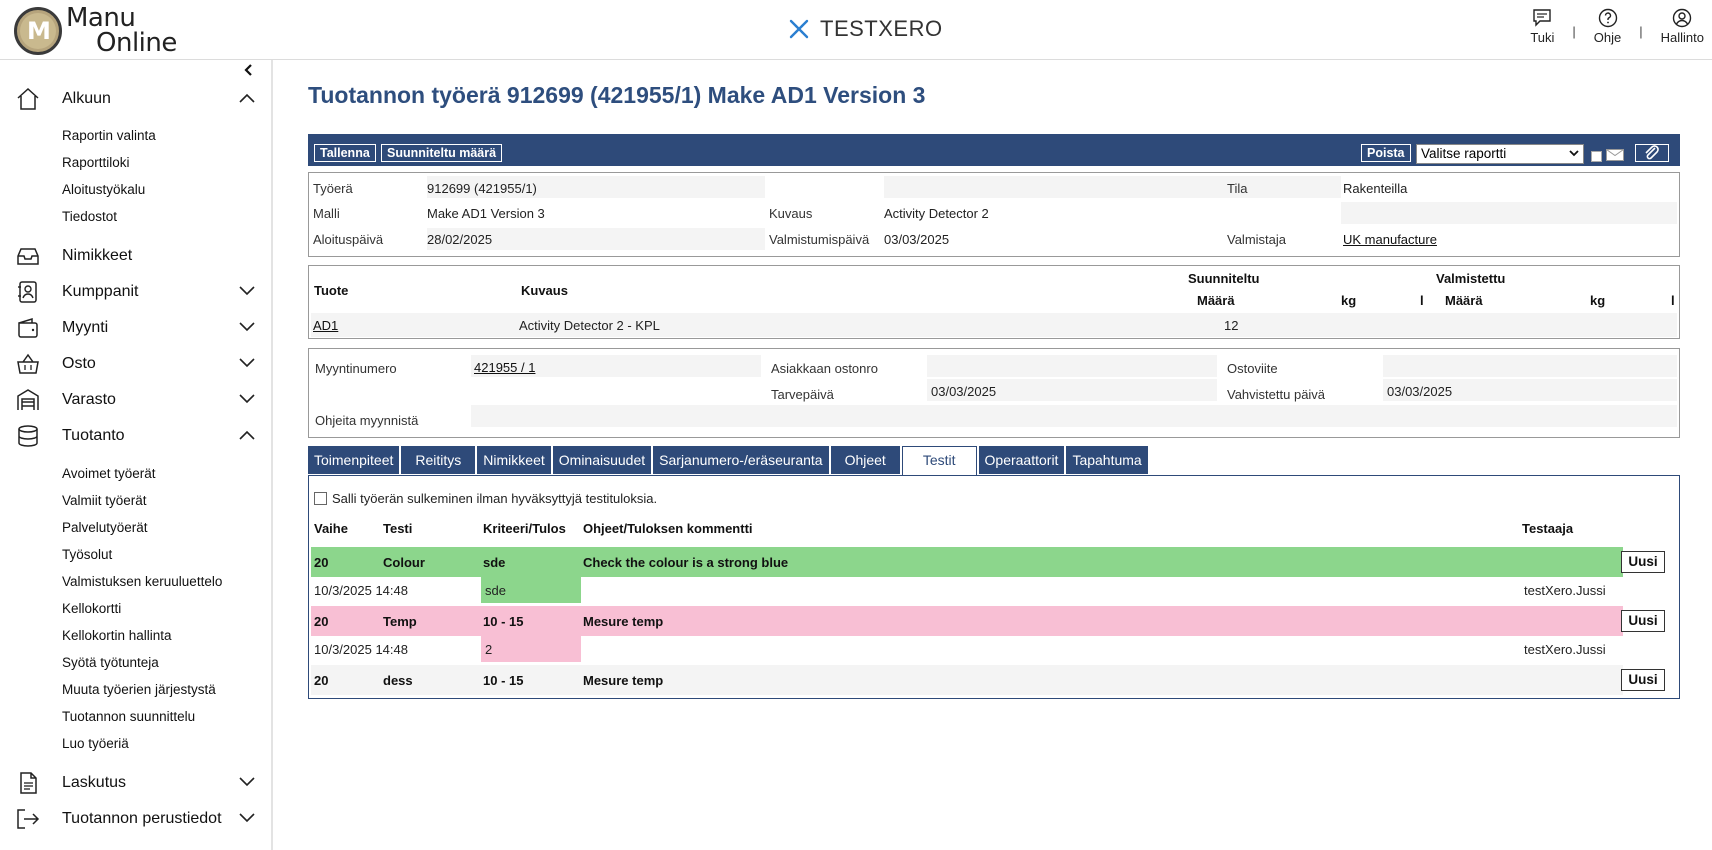 Image resolution: width=1712 pixels, height=850 pixels. I want to click on save-button: Tallenna, so click(345, 153).